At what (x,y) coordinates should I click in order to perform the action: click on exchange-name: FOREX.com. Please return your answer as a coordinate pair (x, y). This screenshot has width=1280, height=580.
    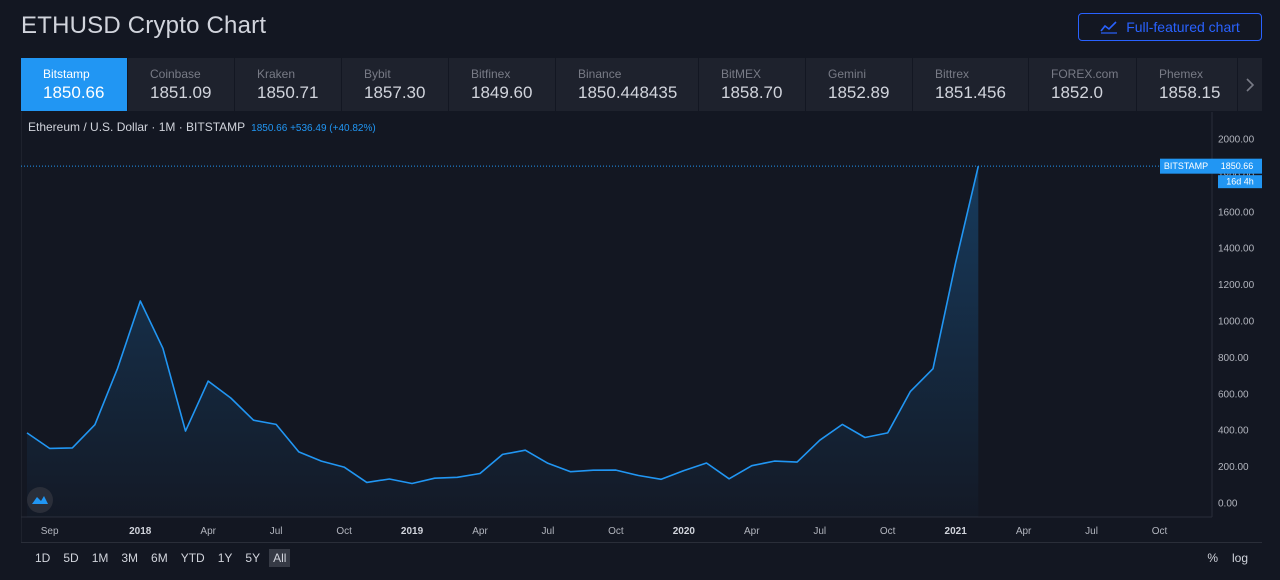
    Looking at the image, I should click on (1085, 74).